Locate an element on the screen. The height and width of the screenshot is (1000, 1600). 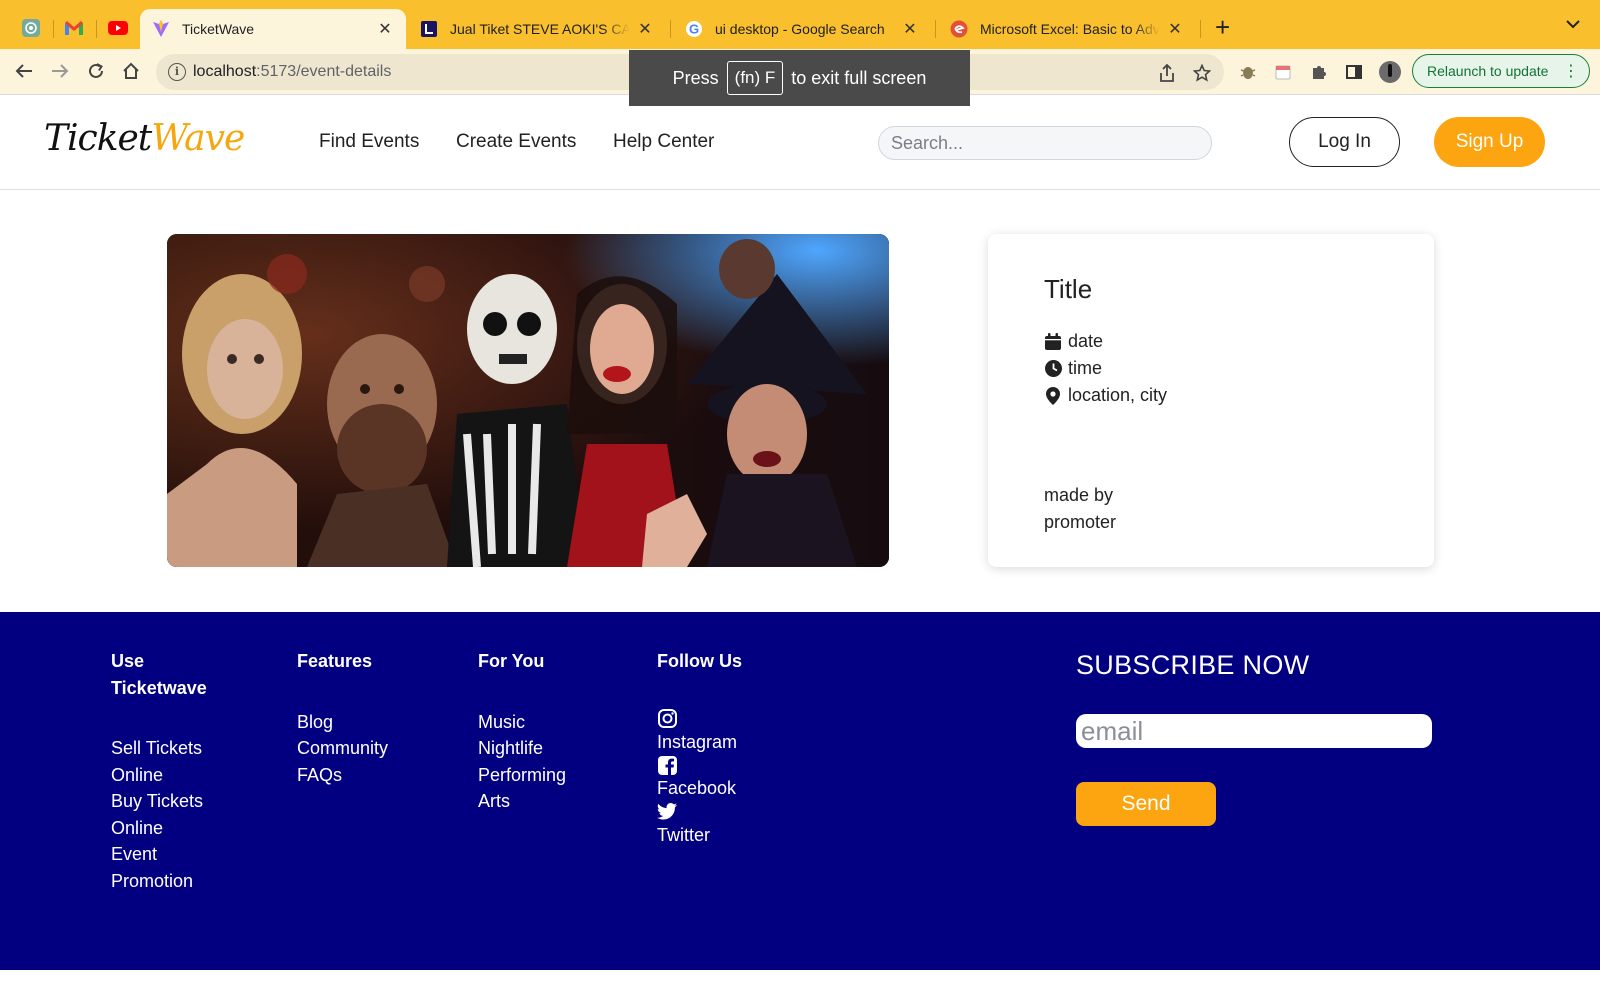
tab-excel-course: Microsoft Excel: Basic to Adva ✕ is located at coordinates (1067, 29).